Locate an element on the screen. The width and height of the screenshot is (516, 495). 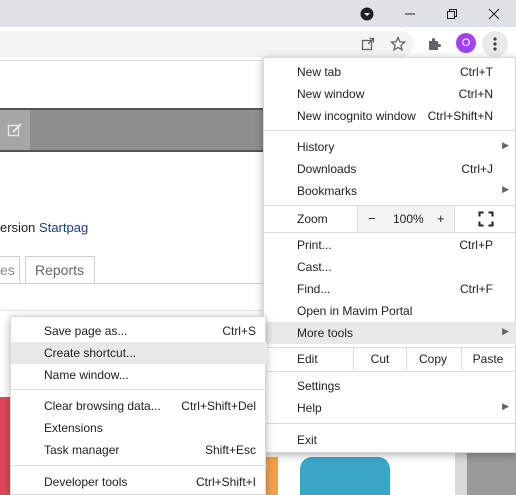
submenu-item-clear-browsing-data: Clear browsing data... Ctrl+Shift+Del is located at coordinates (139, 406).